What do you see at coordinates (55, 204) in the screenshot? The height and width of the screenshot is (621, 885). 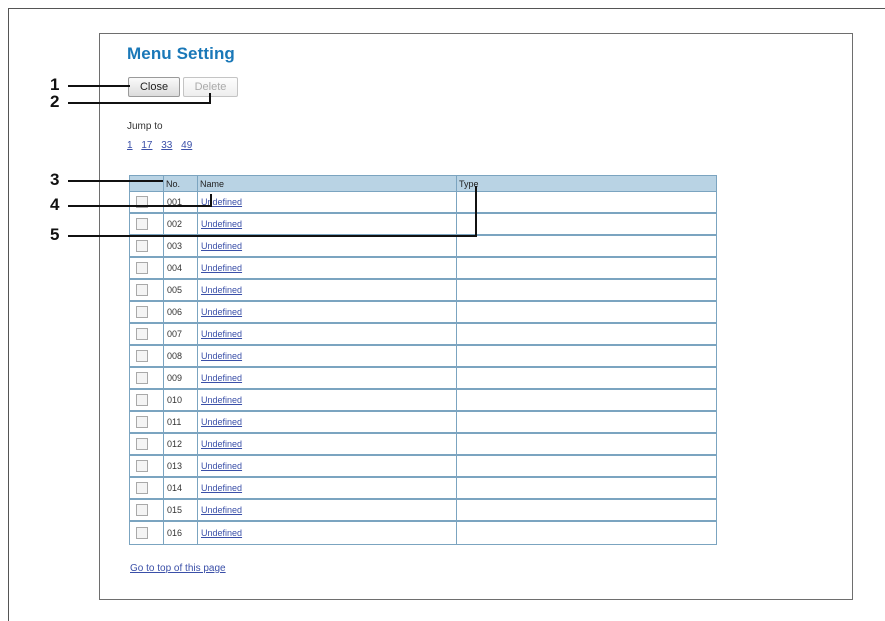 I see `callout-4: 4` at bounding box center [55, 204].